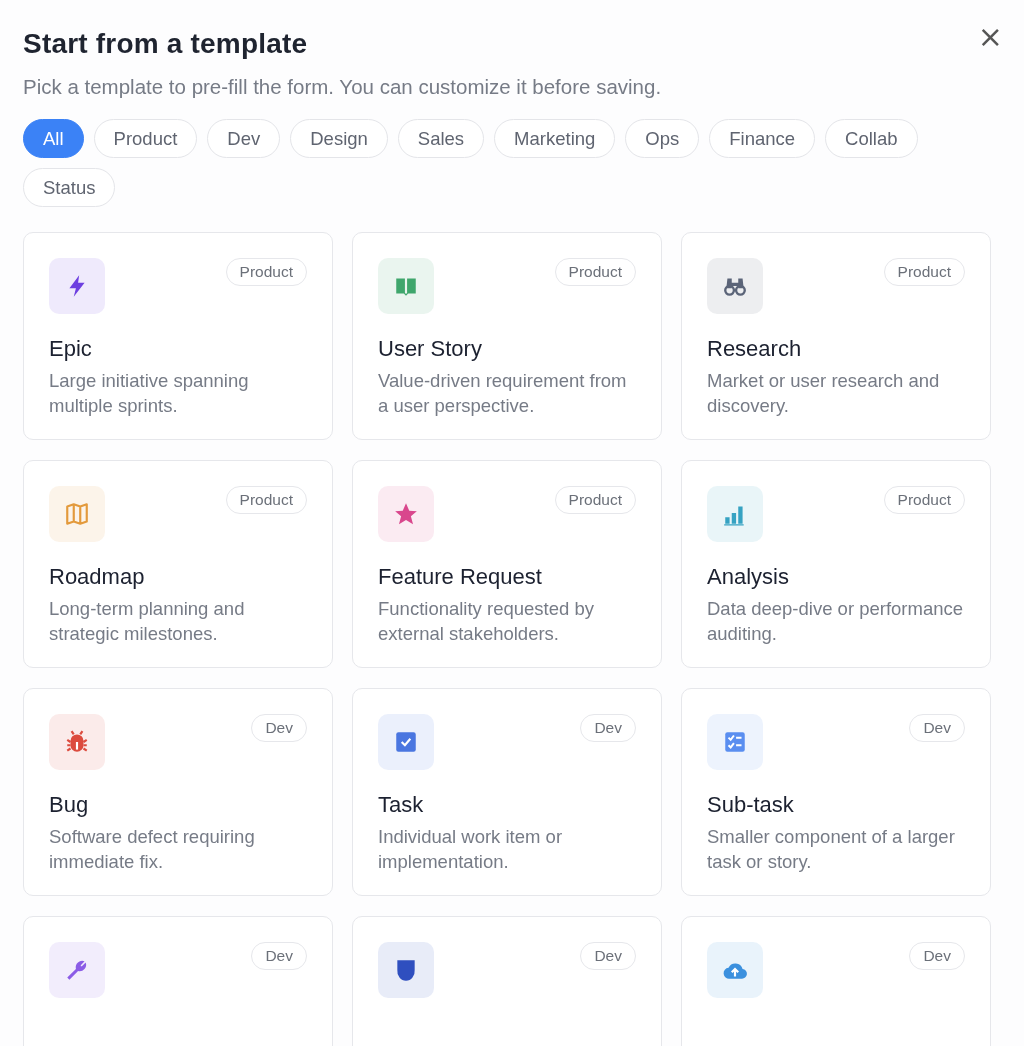 The width and height of the screenshot is (1024, 1046). What do you see at coordinates (401, 805) in the screenshot?
I see `template-title: Task` at bounding box center [401, 805].